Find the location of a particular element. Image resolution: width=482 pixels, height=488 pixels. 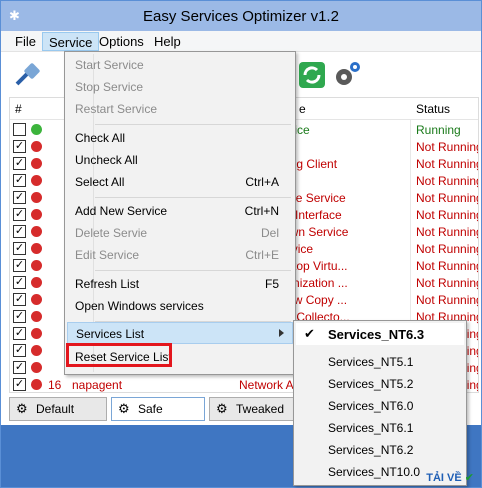

submenu-item-nt5-2: Services_NT5.2 is located at coordinates (380, 384).